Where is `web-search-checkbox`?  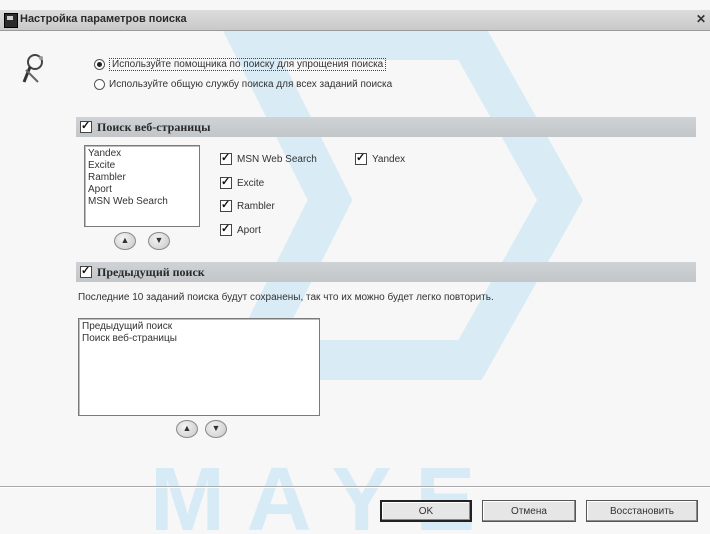 web-search-checkbox is located at coordinates (86, 126).